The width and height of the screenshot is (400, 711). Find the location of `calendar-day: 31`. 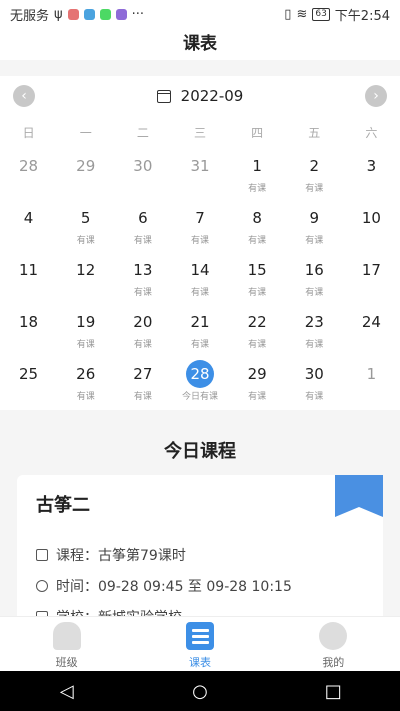

calendar-day: 31 is located at coordinates (199, 174).